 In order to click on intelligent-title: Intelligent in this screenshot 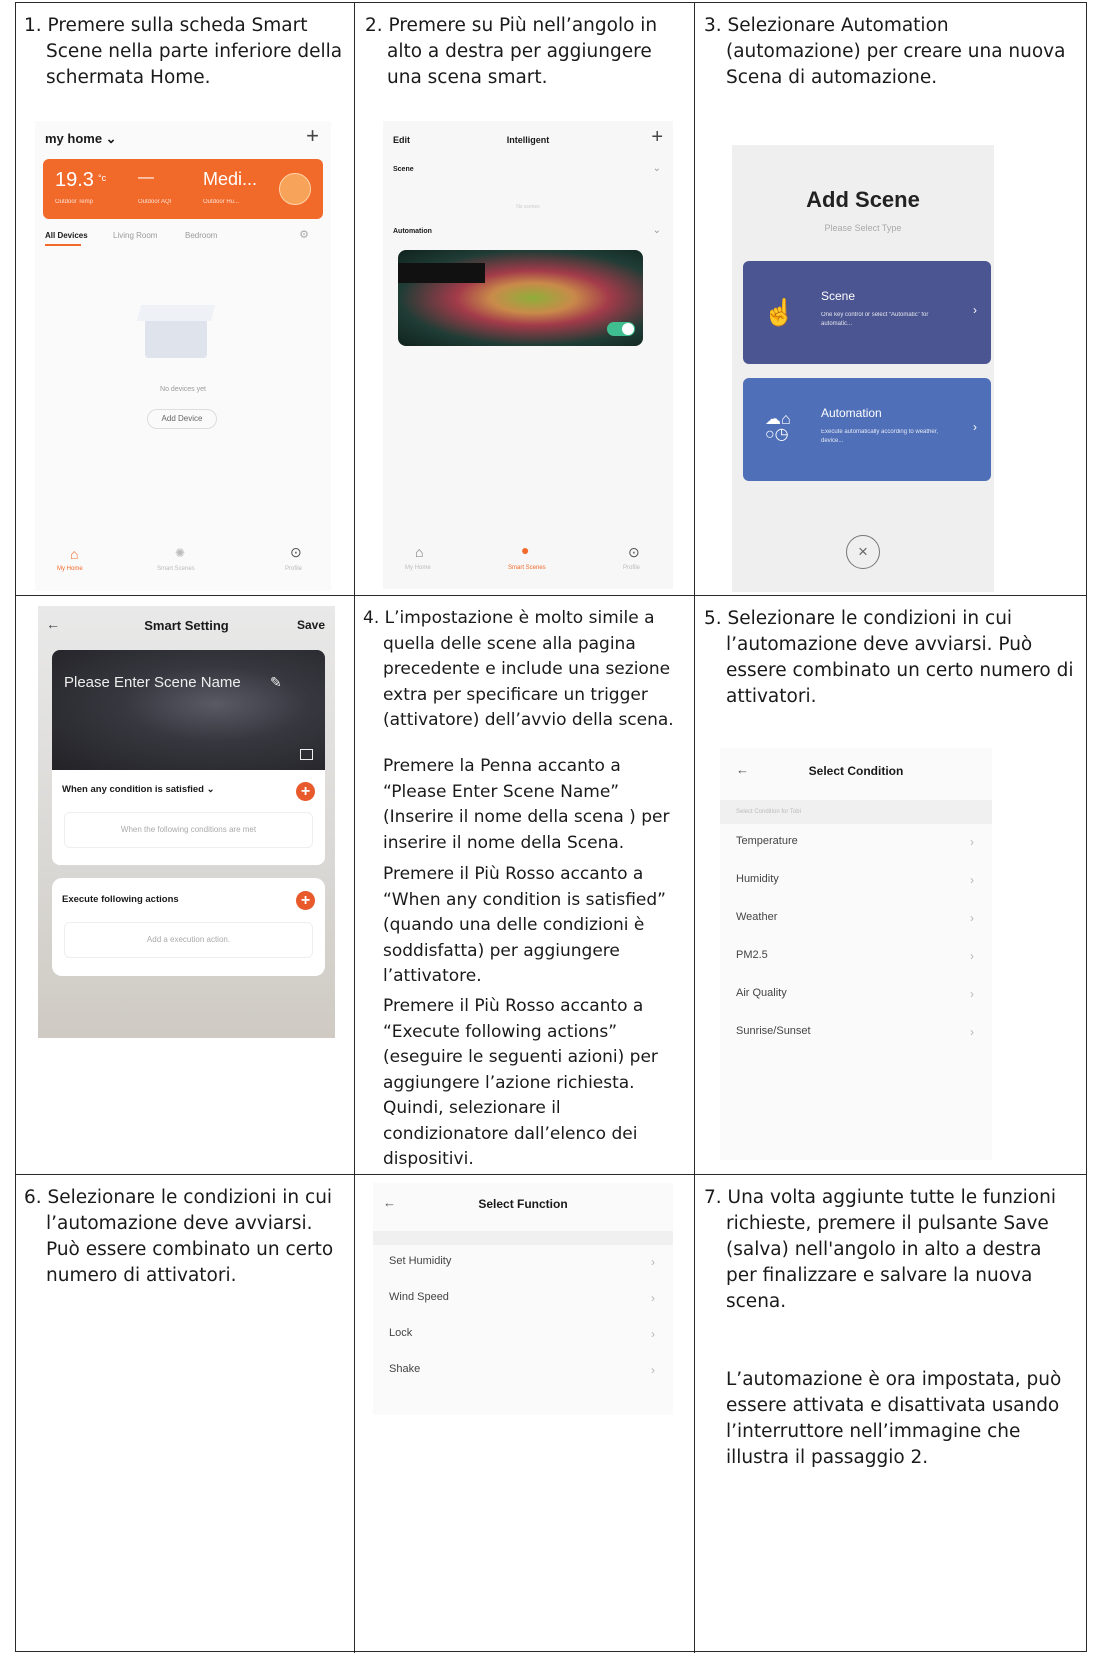, I will do `click(528, 140)`.